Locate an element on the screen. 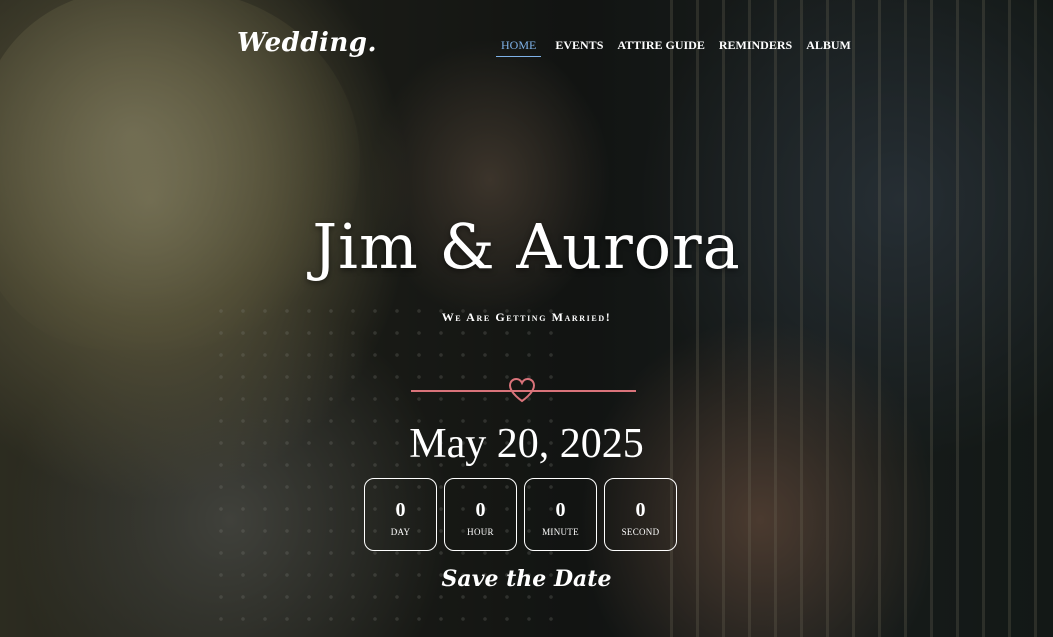 The width and height of the screenshot is (1053, 637). save-the-date-text: Save the Date is located at coordinates (526, 579).